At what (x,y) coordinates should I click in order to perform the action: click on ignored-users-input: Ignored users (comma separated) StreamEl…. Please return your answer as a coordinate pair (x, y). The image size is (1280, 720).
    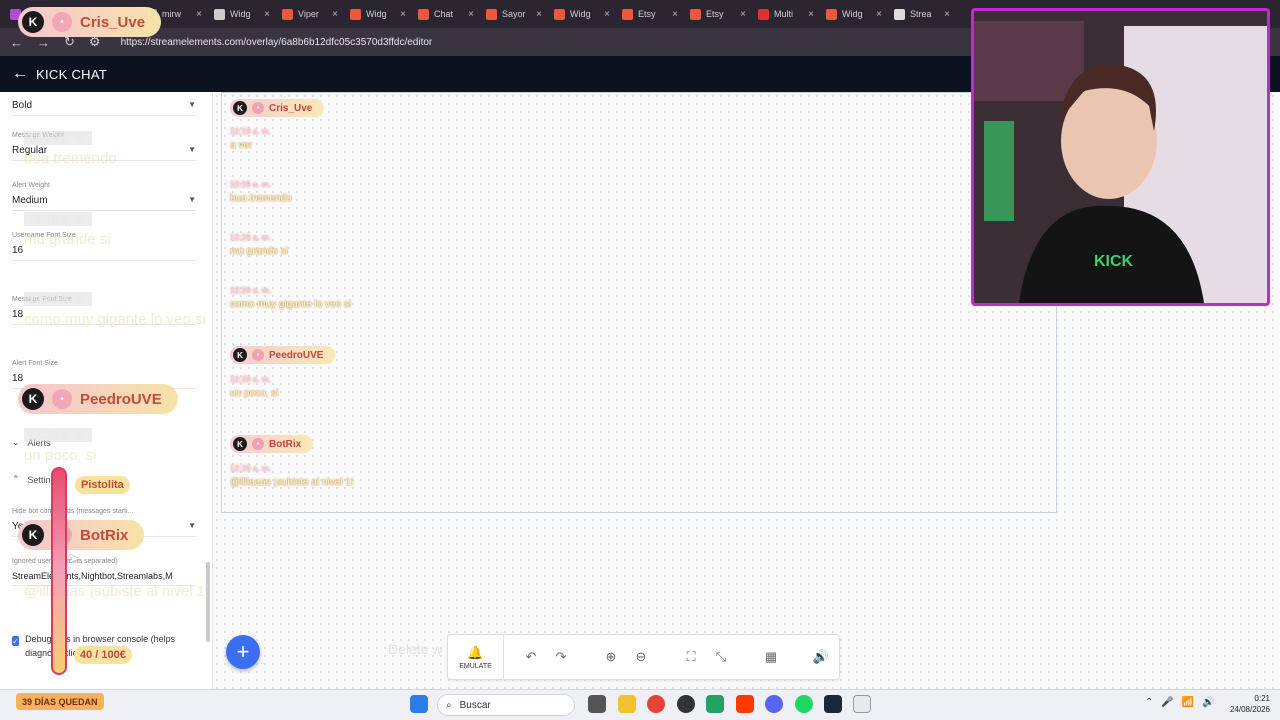
    Looking at the image, I should click on (104, 572).